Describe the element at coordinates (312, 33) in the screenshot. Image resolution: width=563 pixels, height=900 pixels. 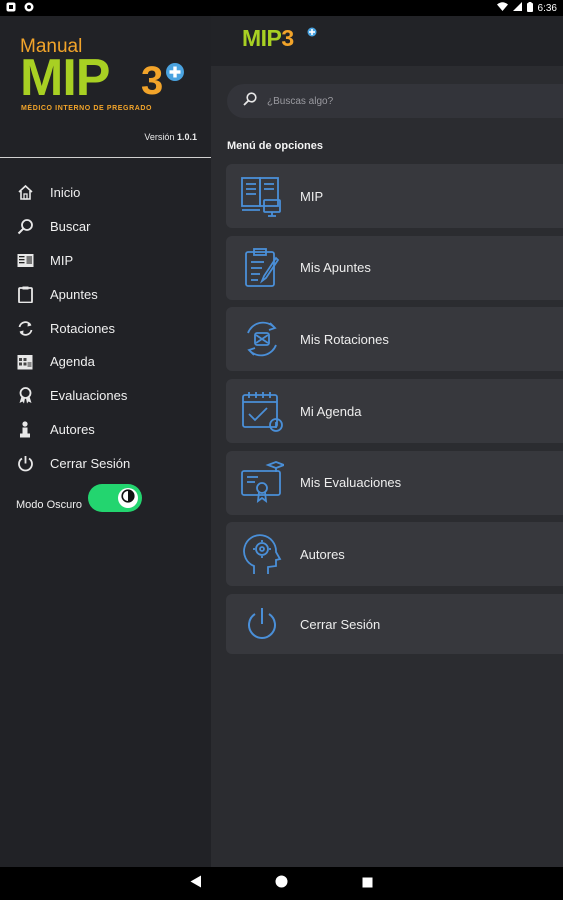
I see `app-bar-plus-icon` at that location.